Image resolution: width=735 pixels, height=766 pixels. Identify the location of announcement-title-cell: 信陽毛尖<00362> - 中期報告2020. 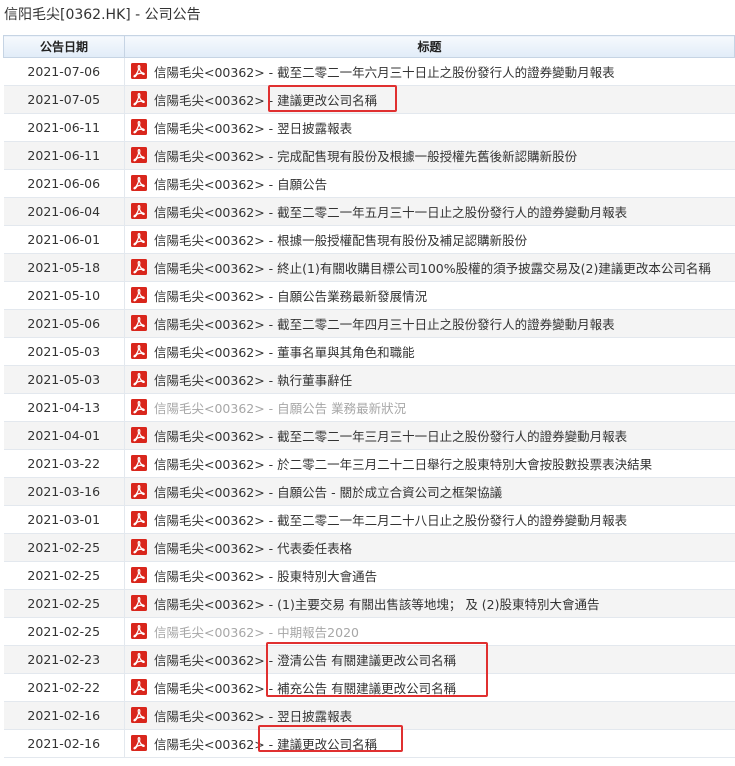
(429, 631).